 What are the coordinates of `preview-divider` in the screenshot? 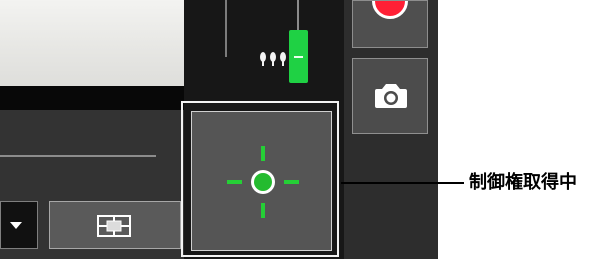 It's located at (92, 98).